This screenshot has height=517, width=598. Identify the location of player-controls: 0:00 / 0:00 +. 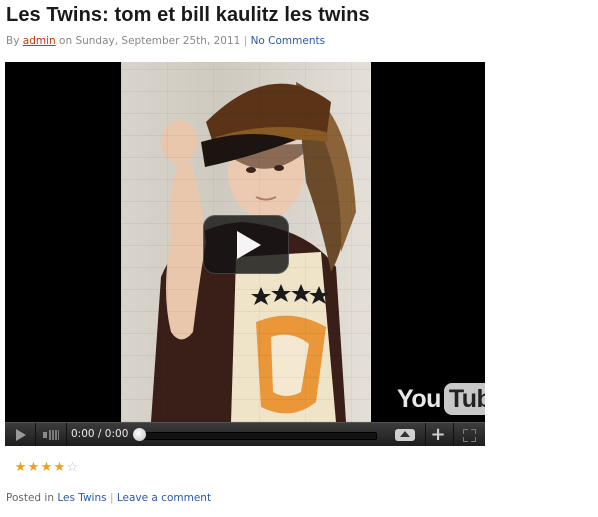
(245, 434).